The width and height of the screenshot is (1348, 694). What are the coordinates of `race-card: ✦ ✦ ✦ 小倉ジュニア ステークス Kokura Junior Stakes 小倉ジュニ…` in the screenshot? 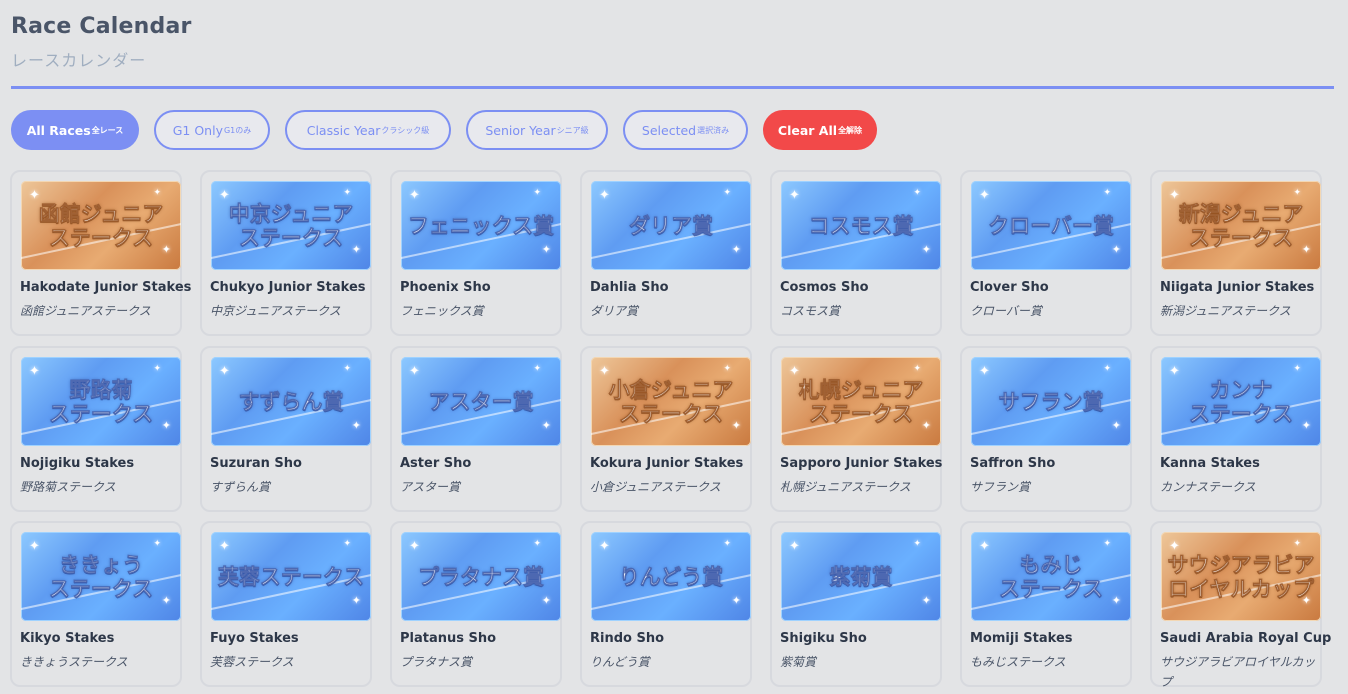 It's located at (666, 429).